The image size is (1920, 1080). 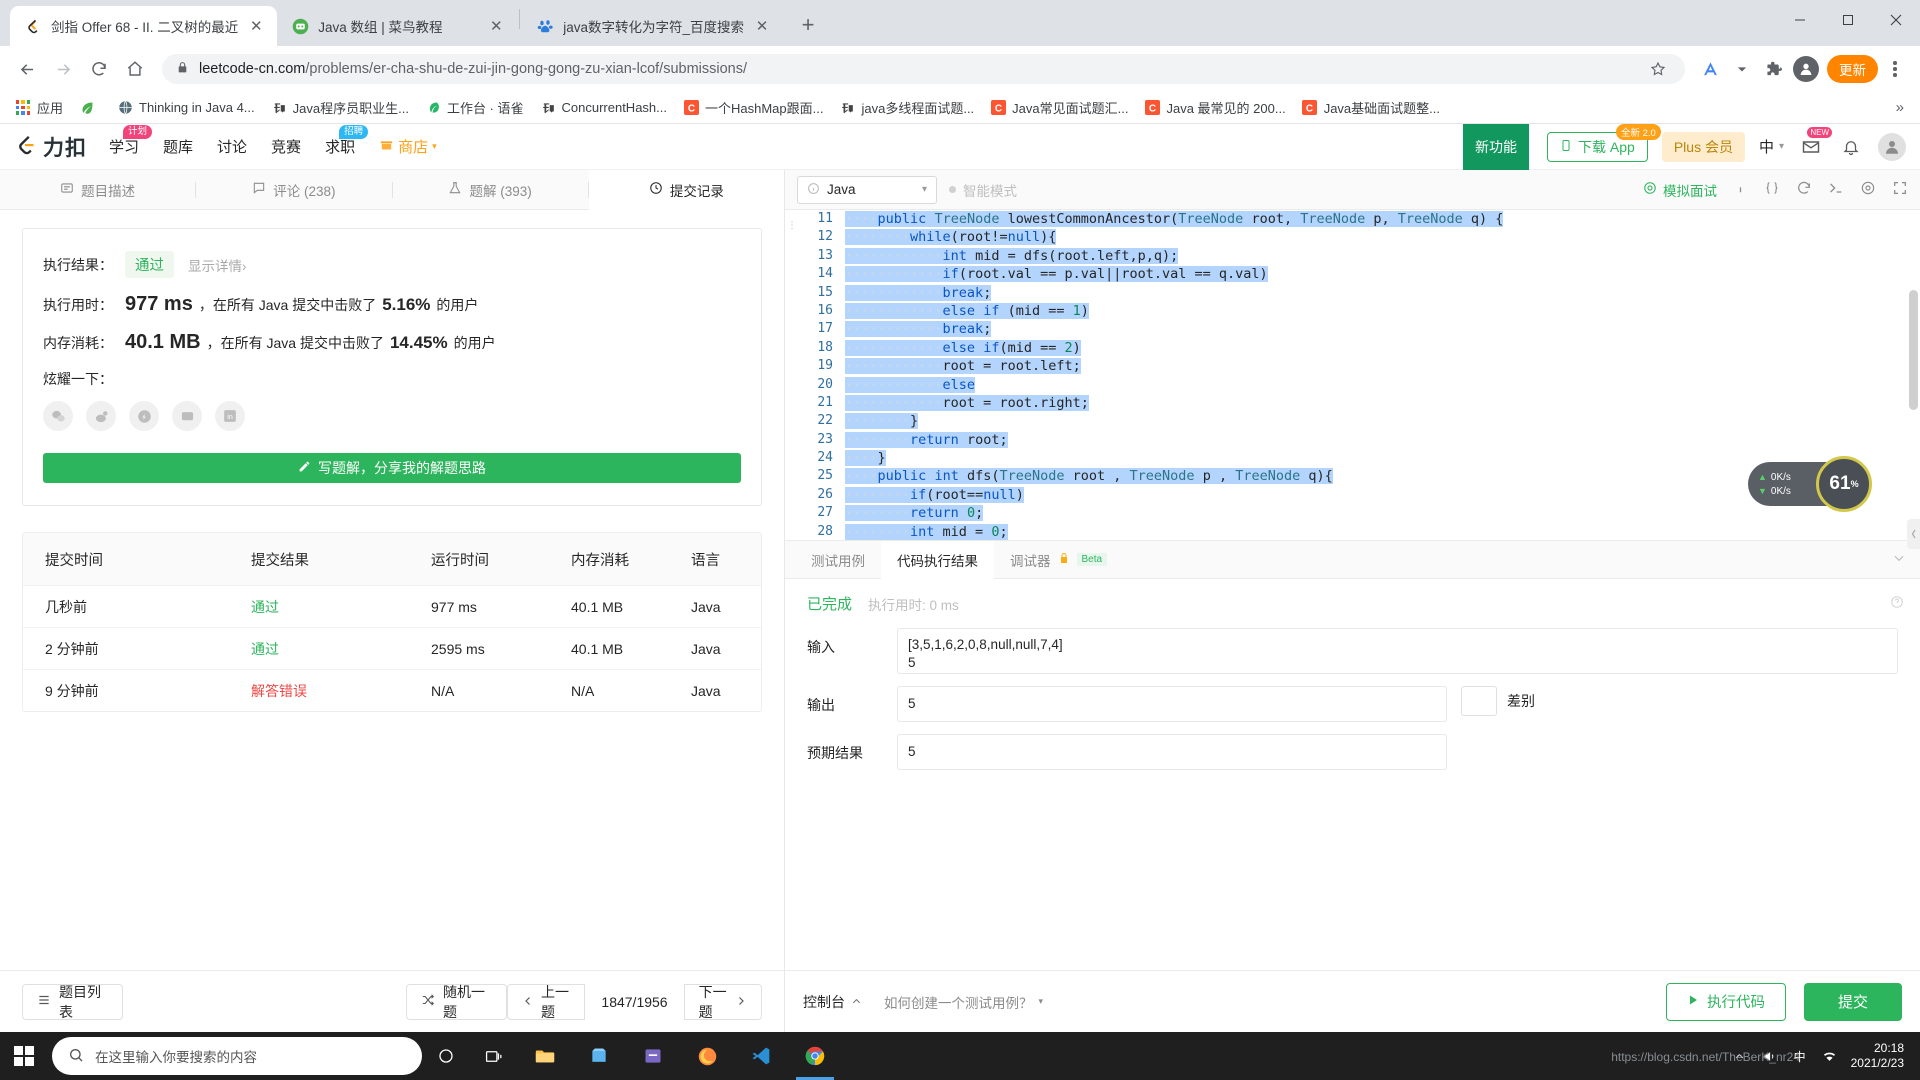 What do you see at coordinates (1359, 531) in the screenshot?
I see `code-line: 28 ········int mid = 0;` at bounding box center [1359, 531].